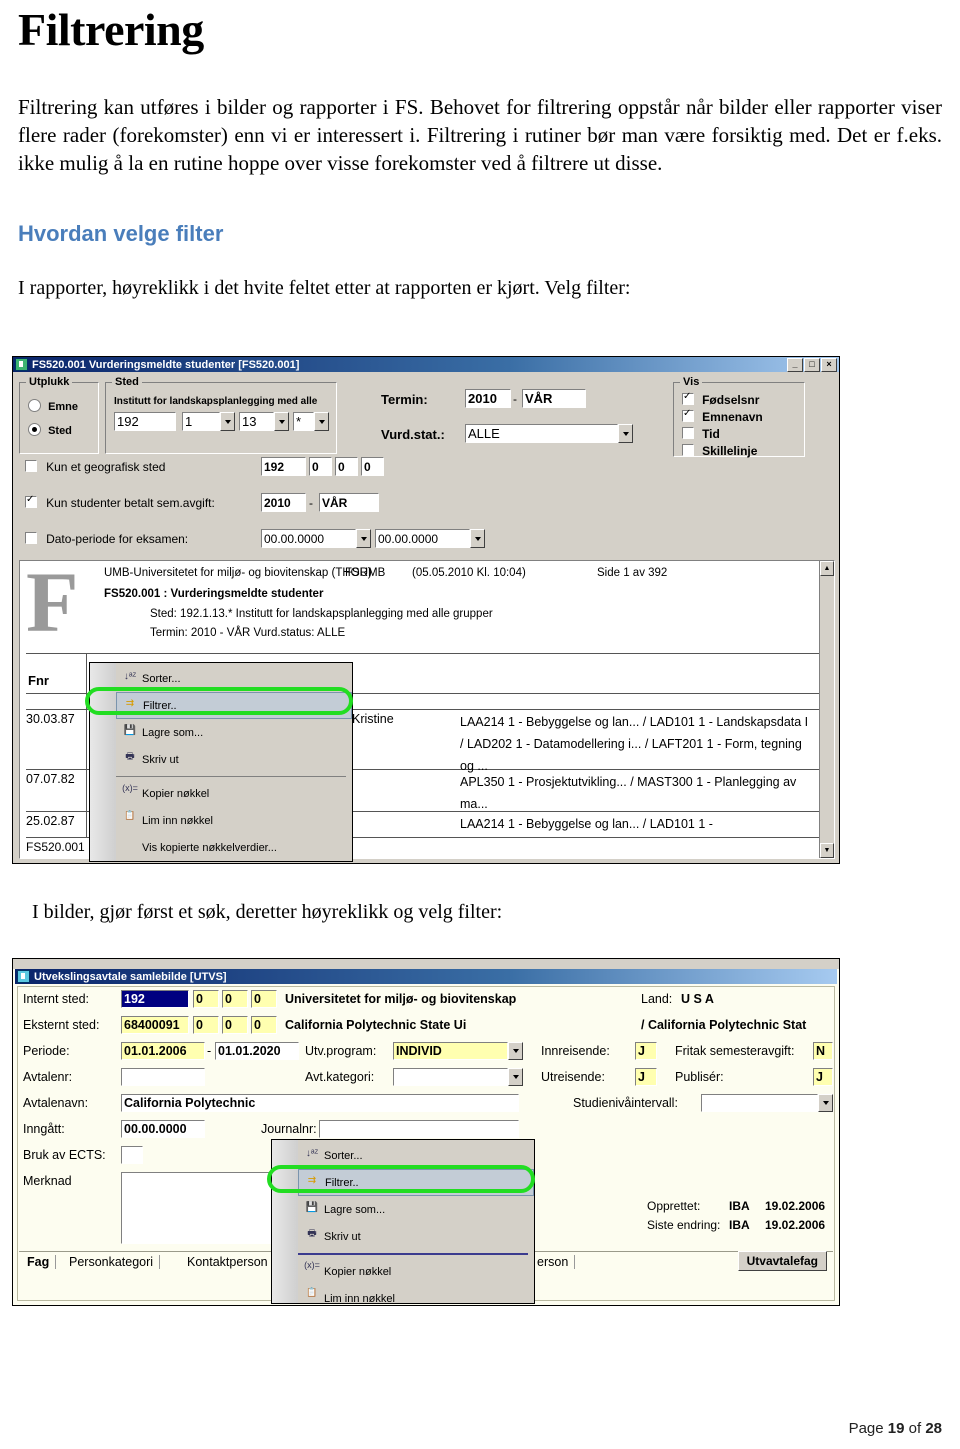  Describe the element at coordinates (130, 503) in the screenshot. I see `label-betalt-semavgift: Kun studenter betalt sem.avgift:` at that location.